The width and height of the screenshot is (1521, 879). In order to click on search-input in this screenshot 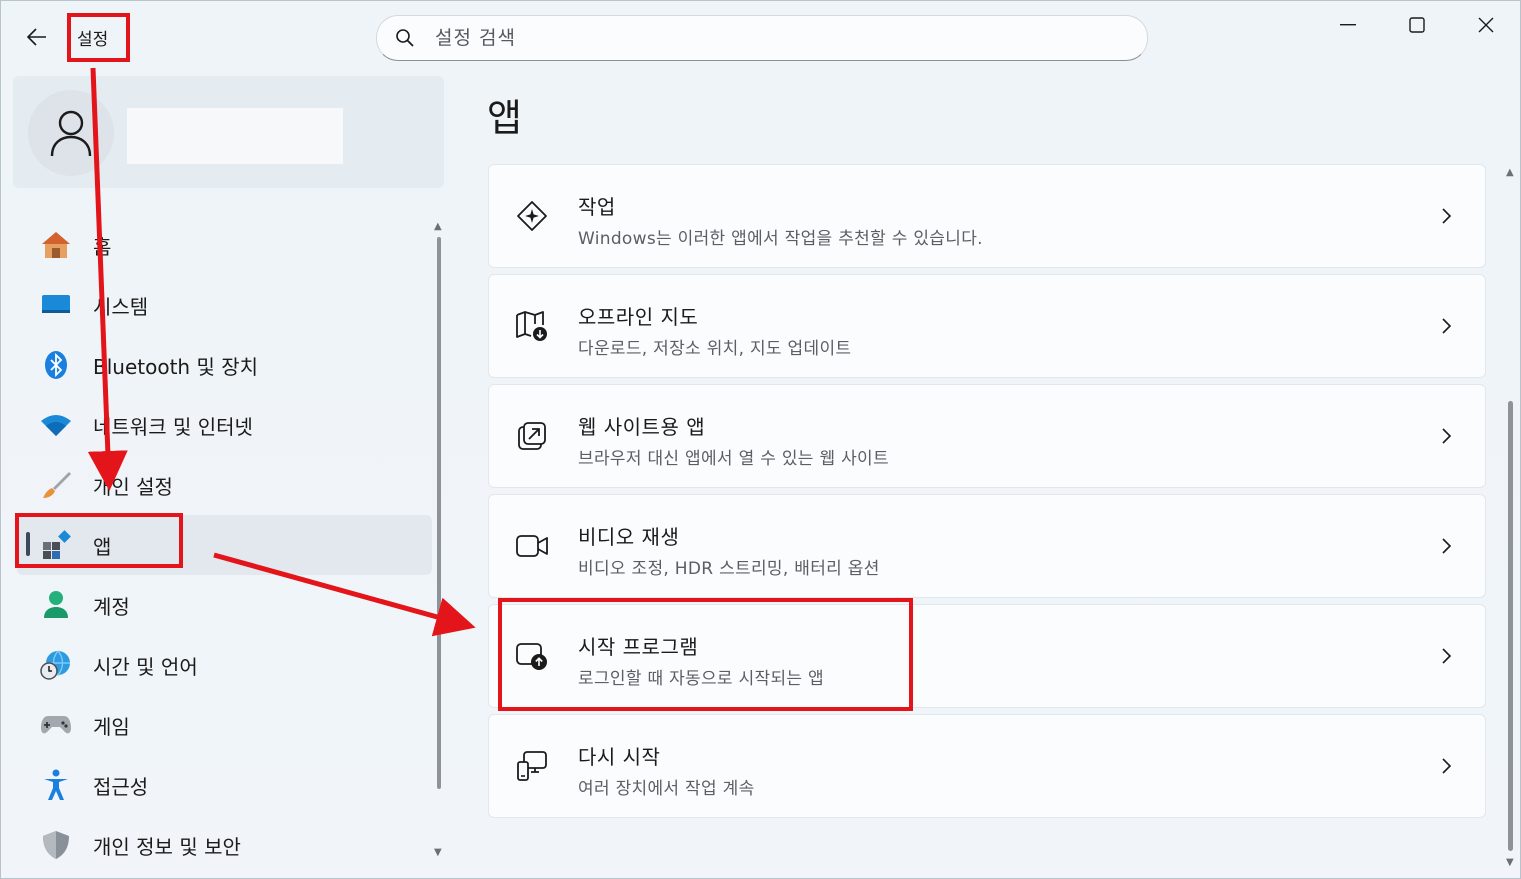, I will do `click(775, 38)`.